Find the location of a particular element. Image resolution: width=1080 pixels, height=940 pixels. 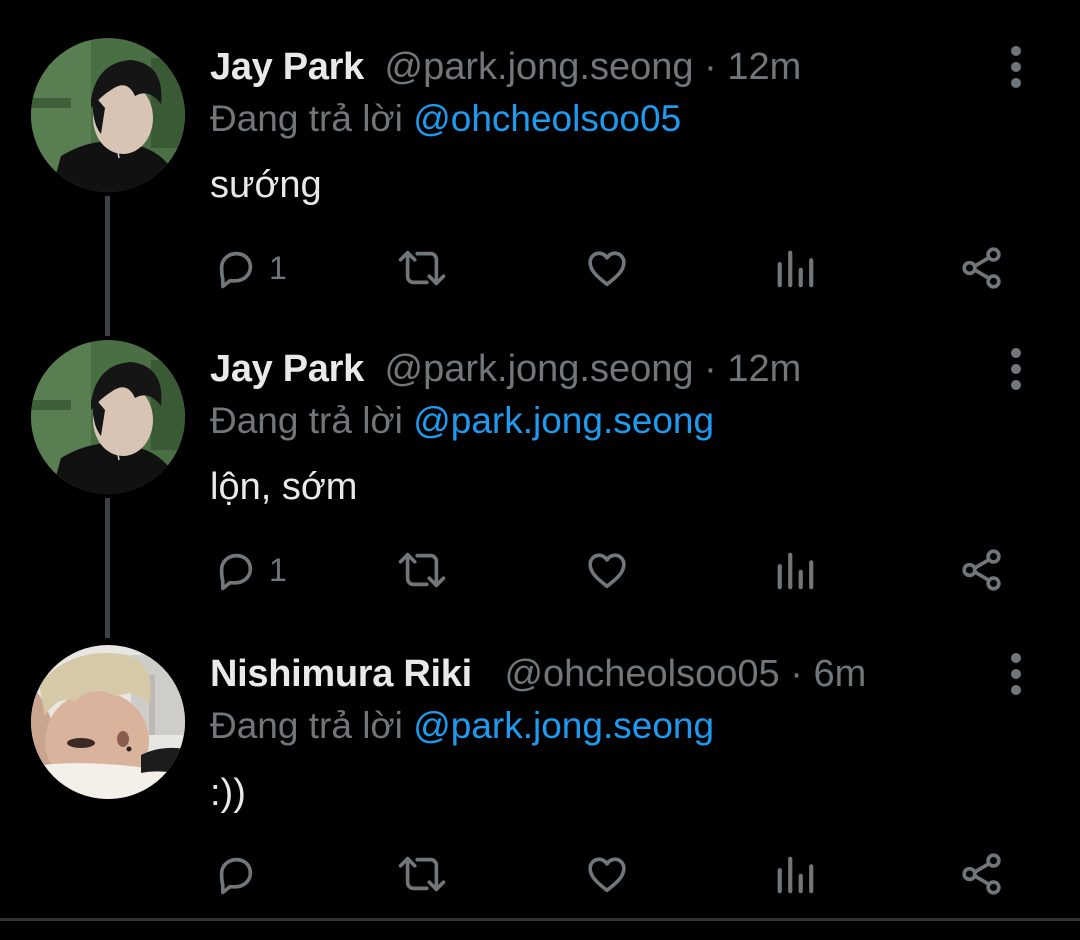

tweet-text: :)) is located at coordinates (228, 793).